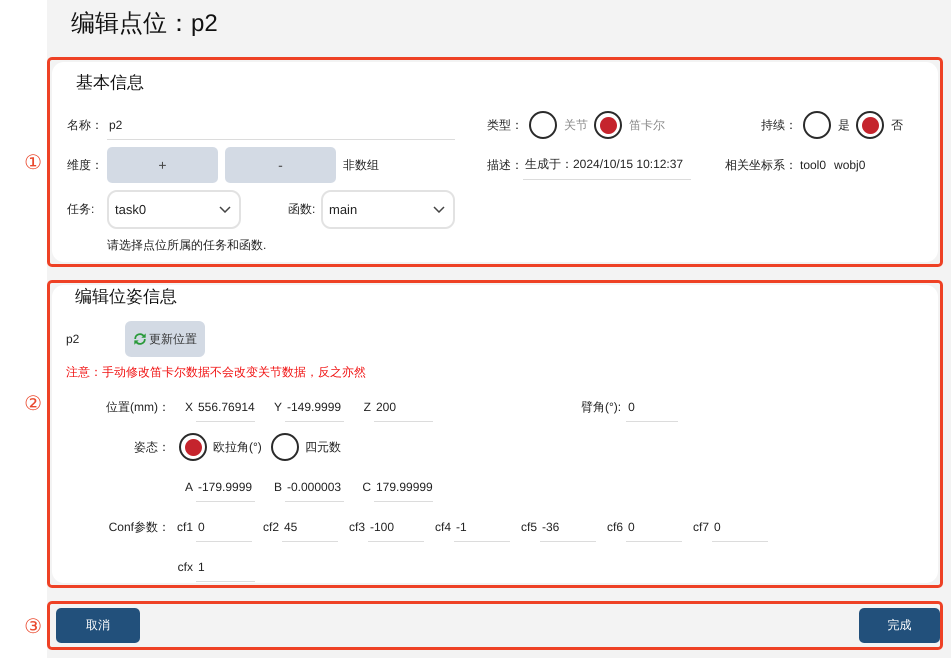 The height and width of the screenshot is (658, 951). Describe the element at coordinates (138, 407) in the screenshot. I see `field-label: 位置(mm)：` at that location.